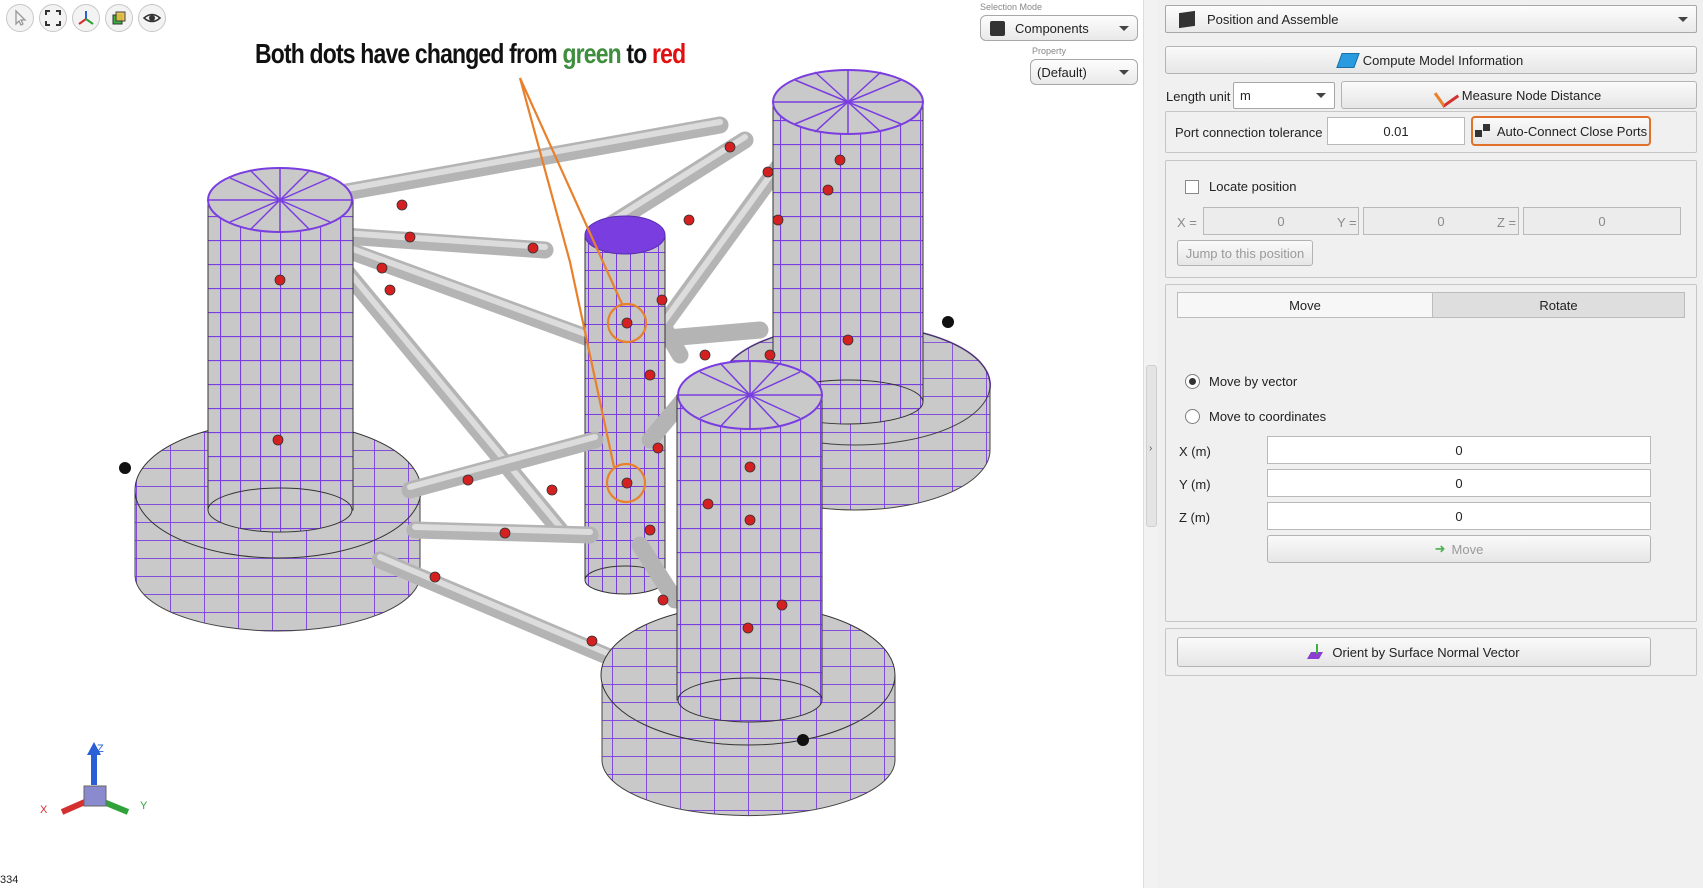  What do you see at coordinates (1519, 95) in the screenshot?
I see `measure-node-distance-button: Measure Node Distance` at bounding box center [1519, 95].